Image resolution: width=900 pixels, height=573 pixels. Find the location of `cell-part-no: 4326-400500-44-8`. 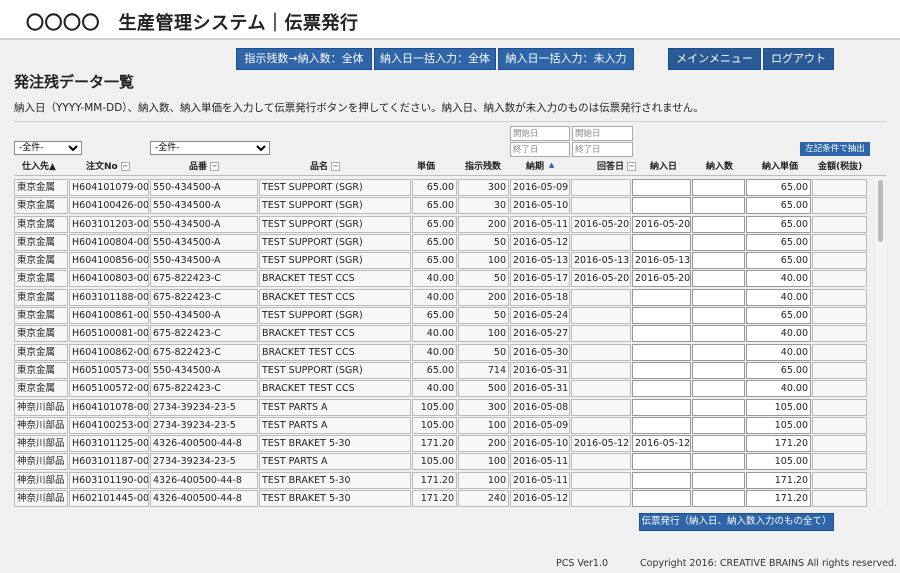

cell-part-no: 4326-400500-44-8 is located at coordinates (204, 480).